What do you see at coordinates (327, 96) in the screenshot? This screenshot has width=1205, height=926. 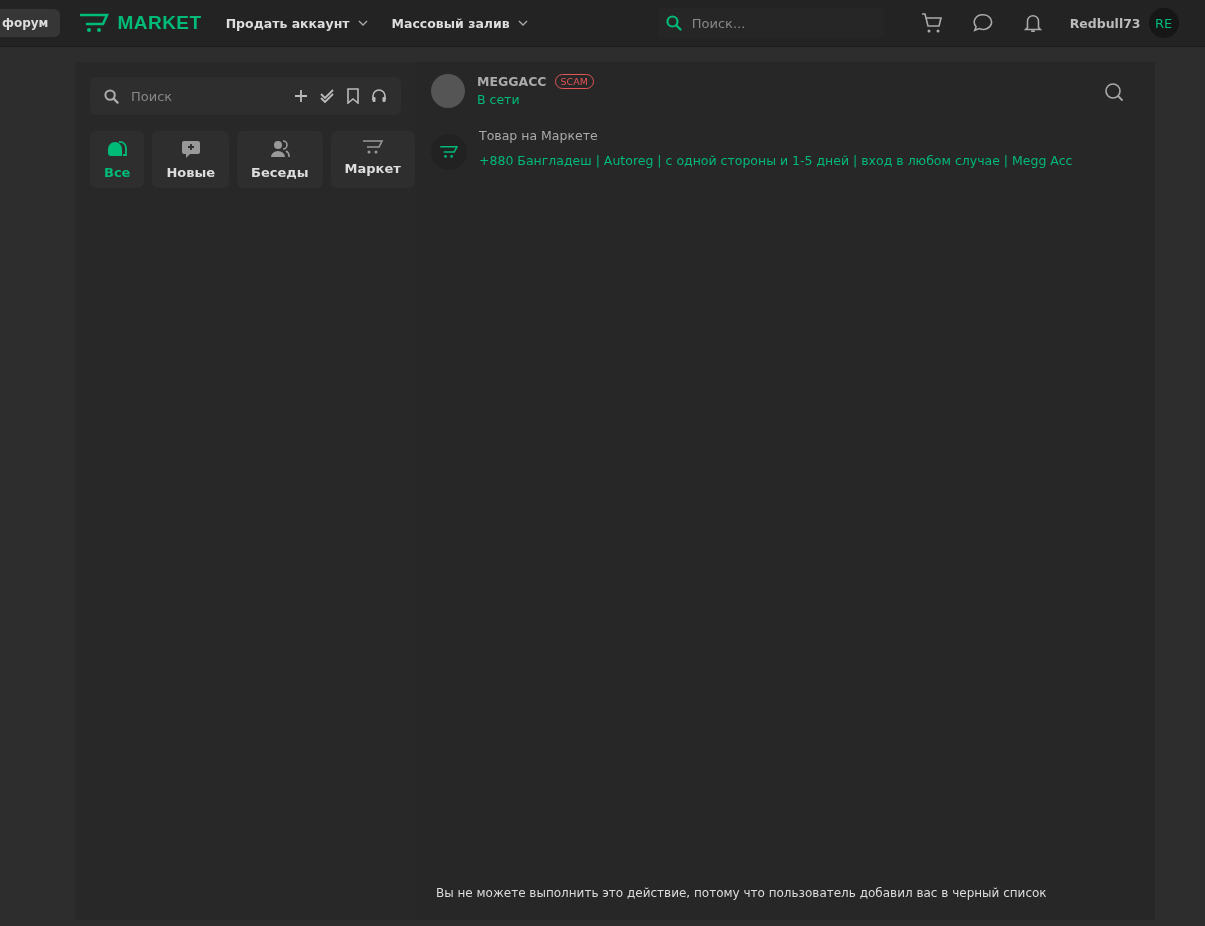 I see `double-check-icon` at bounding box center [327, 96].